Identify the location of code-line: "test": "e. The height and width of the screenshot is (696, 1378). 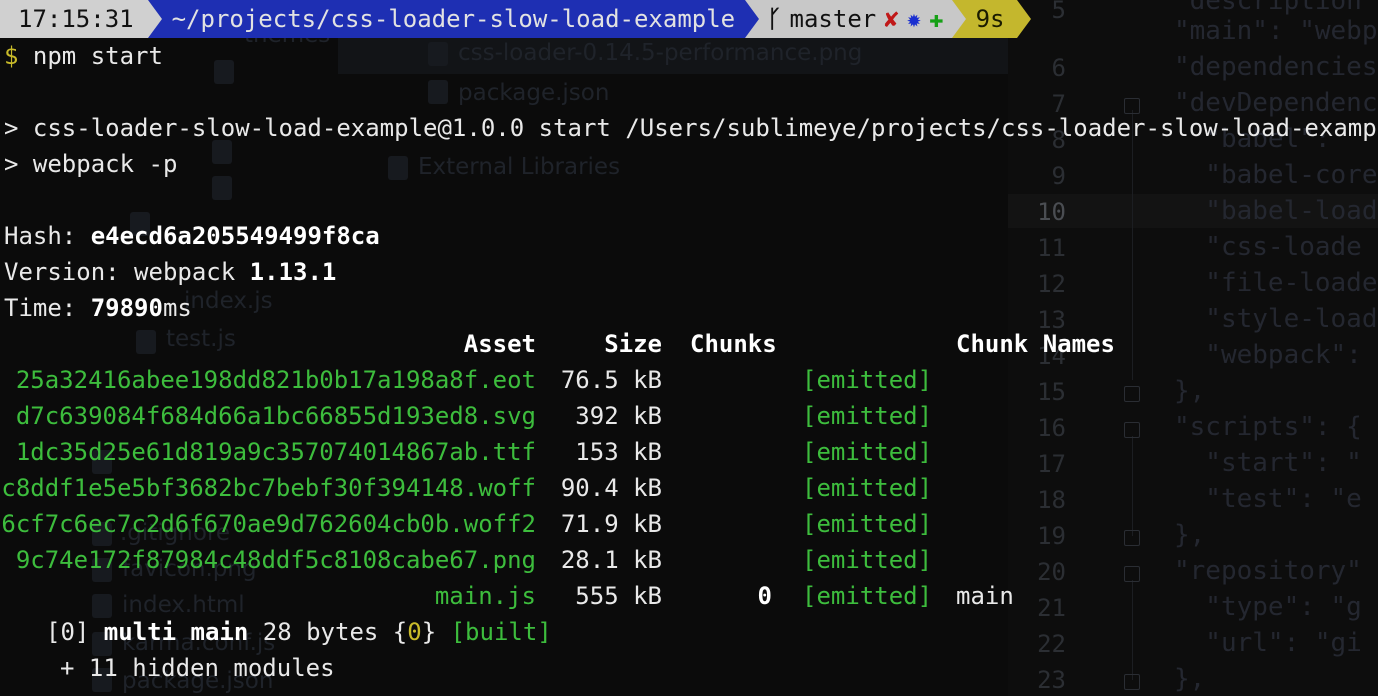
(1268, 499).